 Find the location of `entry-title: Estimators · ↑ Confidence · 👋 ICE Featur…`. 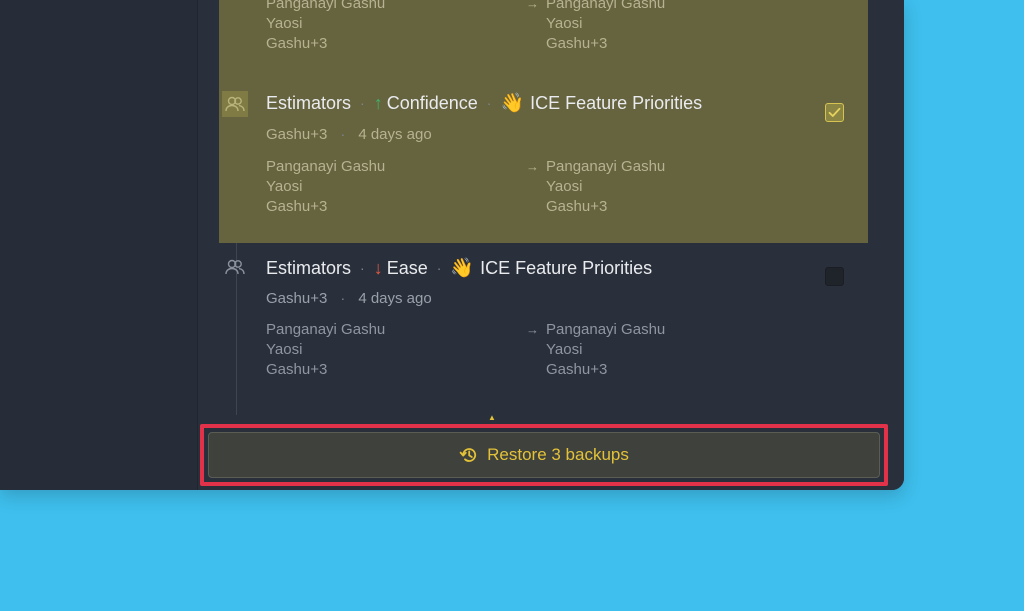

entry-title: Estimators · ↑ Confidence · 👋 ICE Featur… is located at coordinates (484, 103).